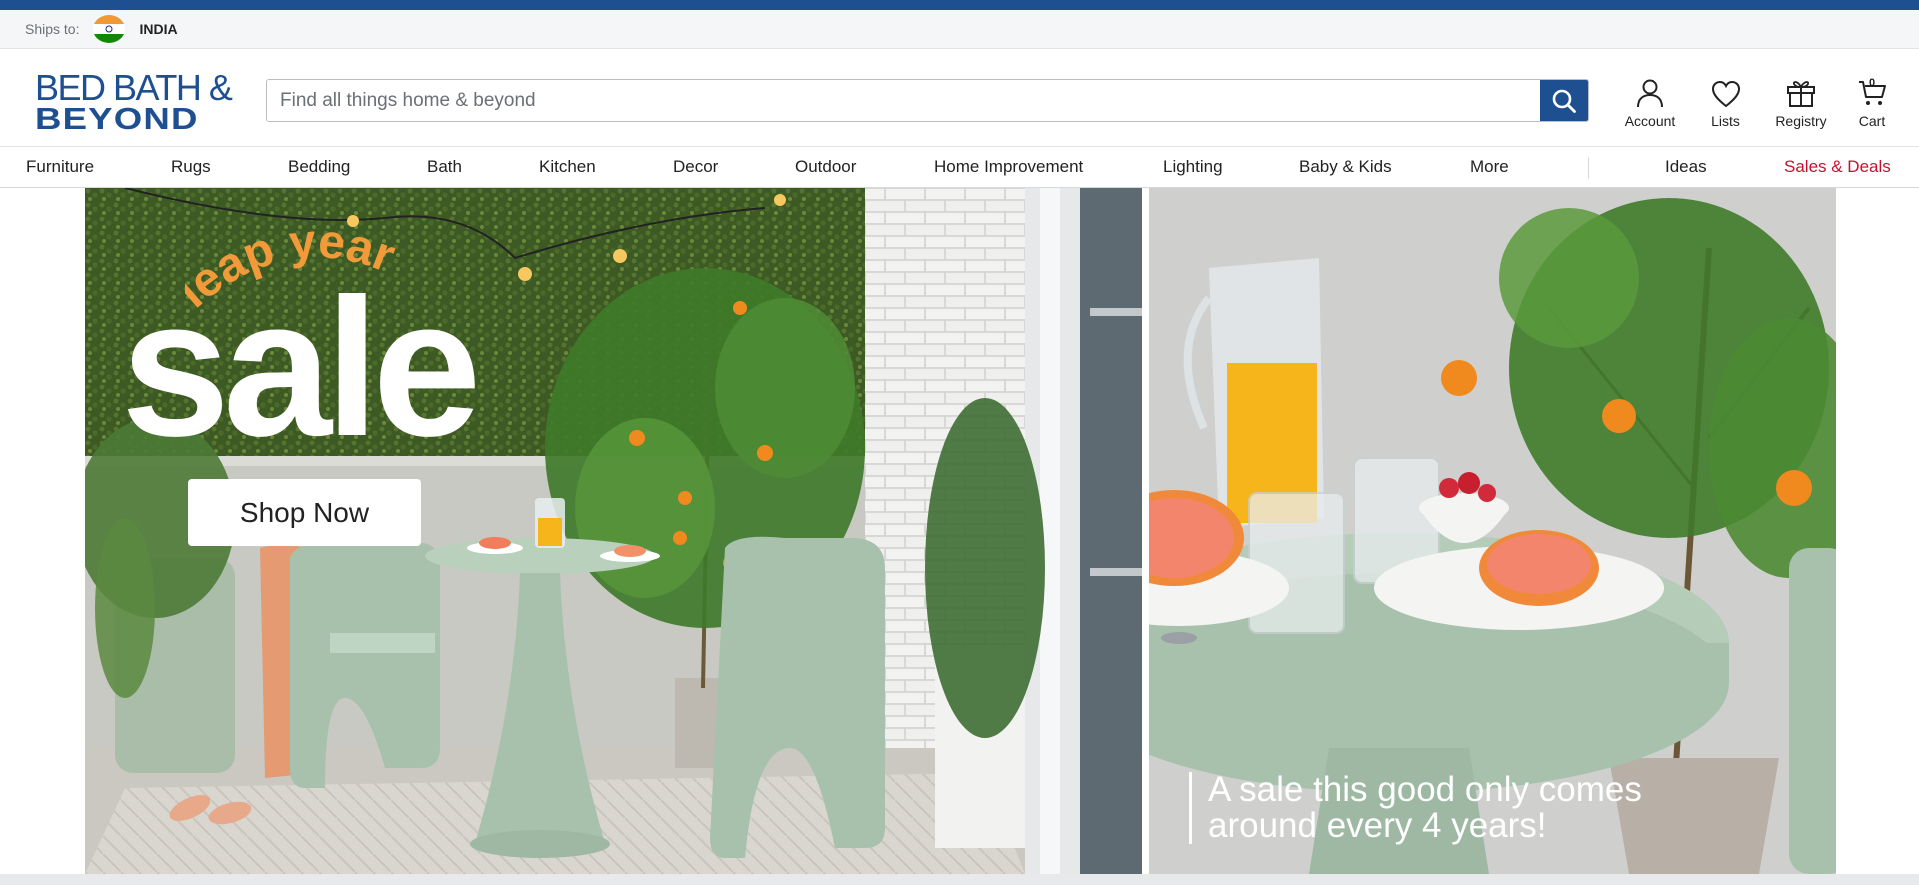  Describe the element at coordinates (1650, 93) in the screenshot. I see `user-icon` at that location.